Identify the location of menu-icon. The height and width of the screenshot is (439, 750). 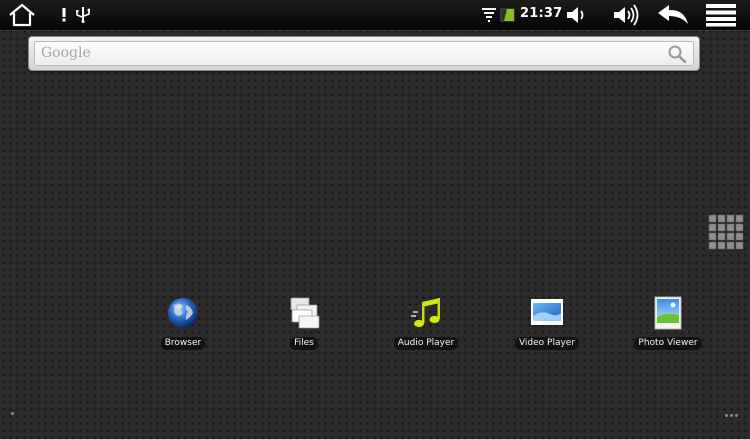
(721, 15).